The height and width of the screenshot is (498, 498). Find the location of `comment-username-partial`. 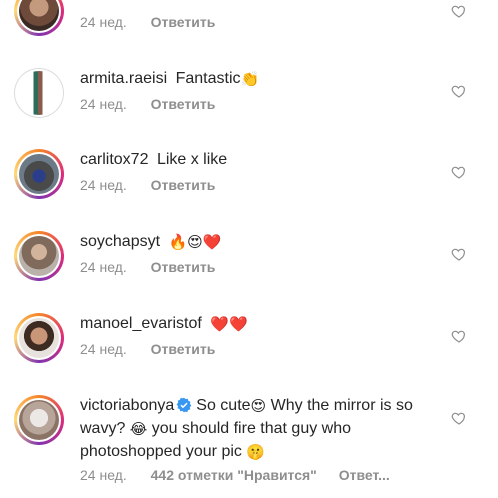

comment-username-partial is located at coordinates (120, 2).